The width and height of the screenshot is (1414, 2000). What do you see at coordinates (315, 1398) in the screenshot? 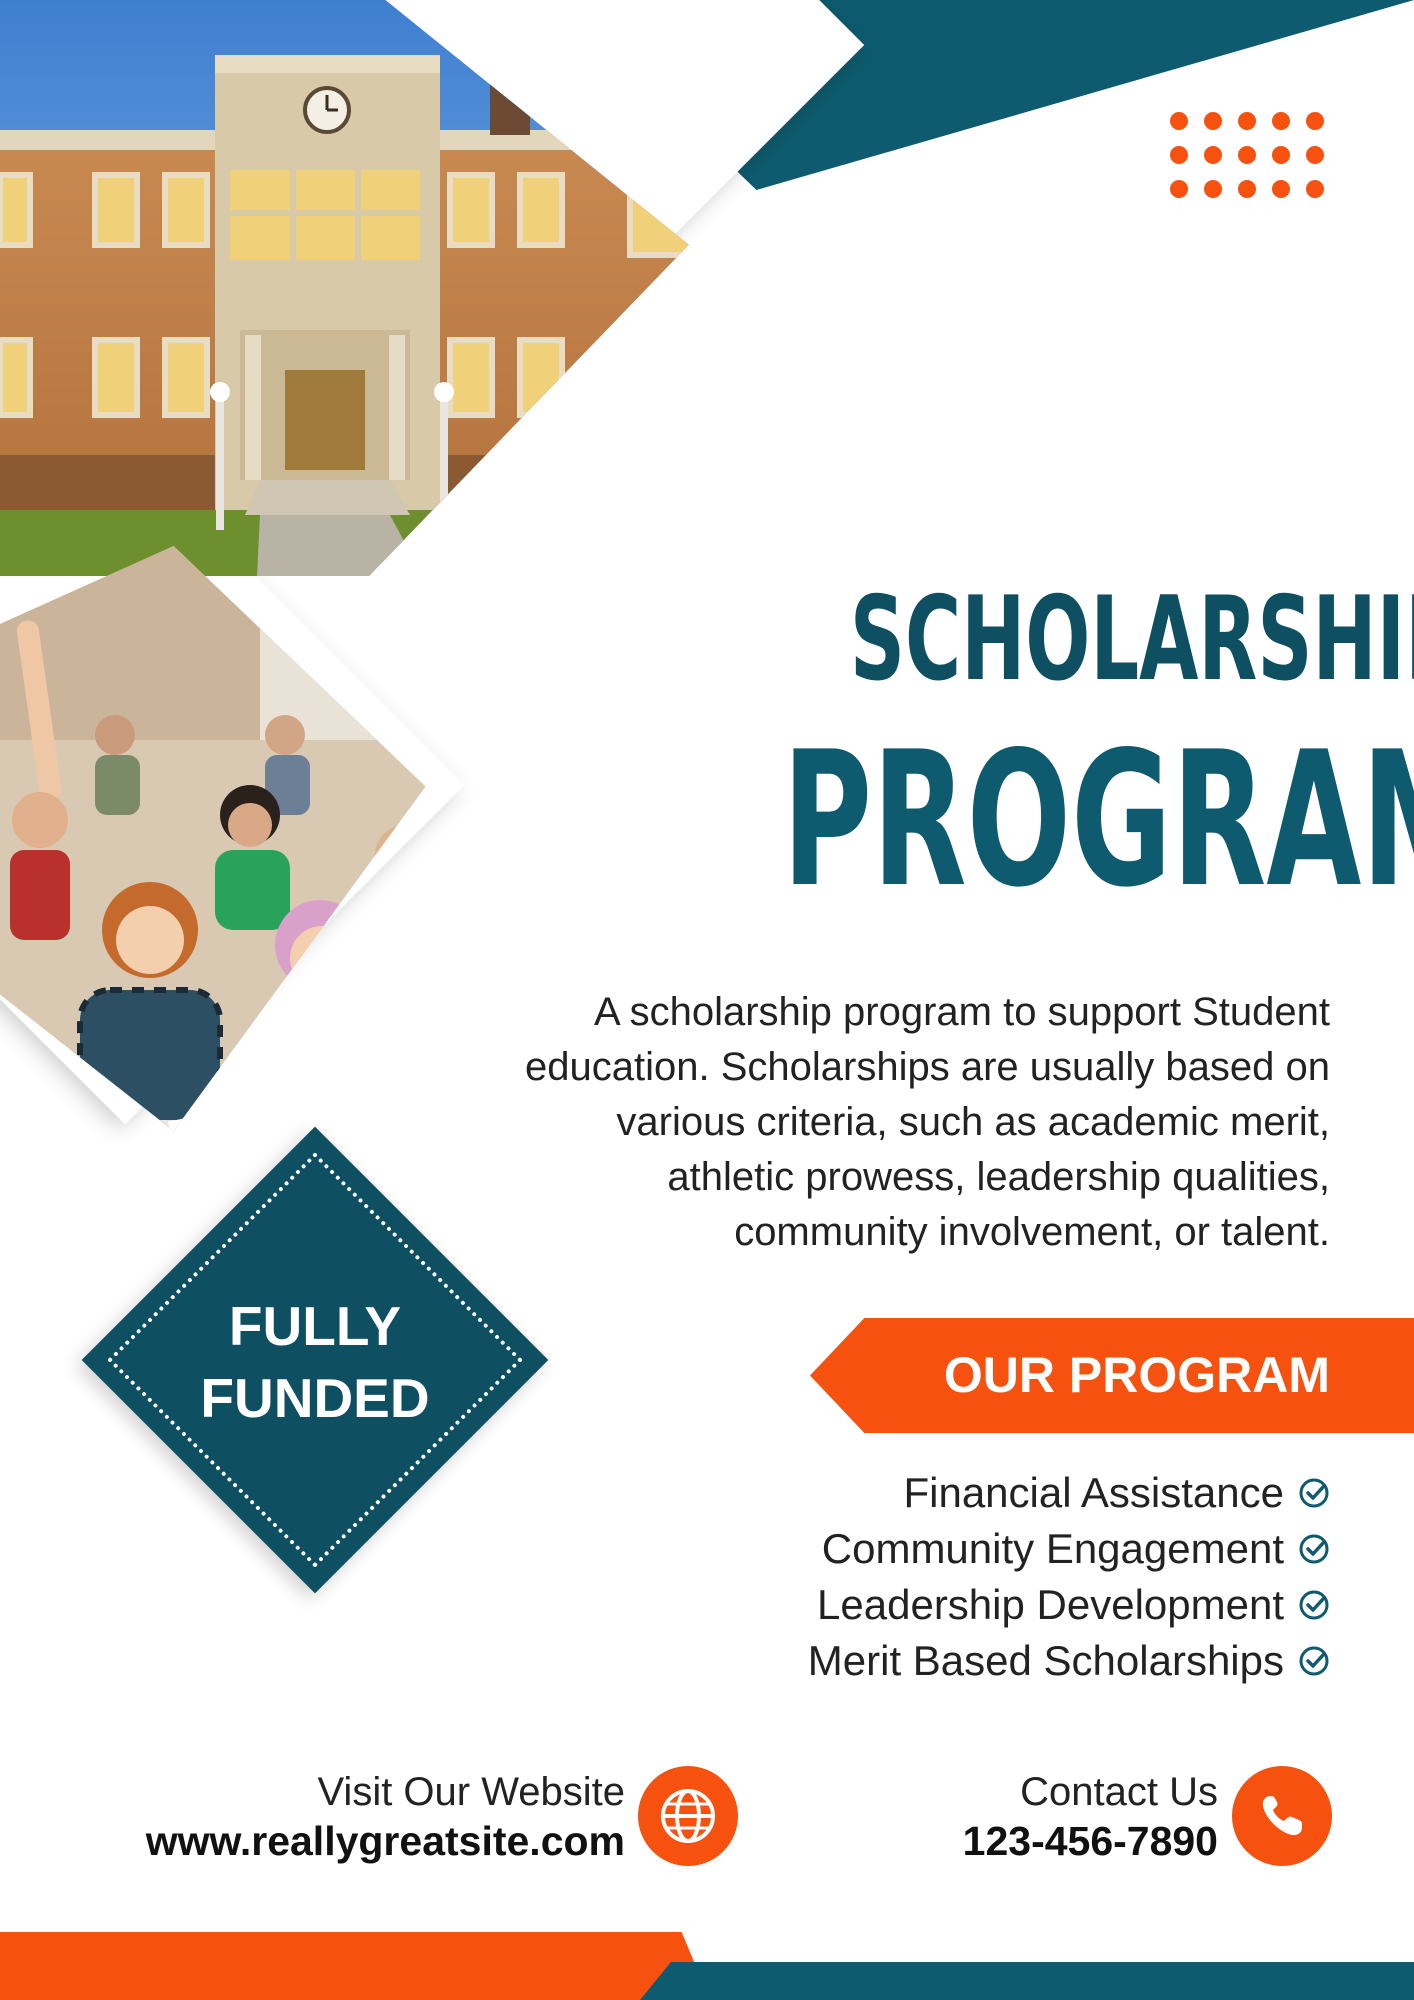
I see `badge-line-2: FUNDED` at bounding box center [315, 1398].